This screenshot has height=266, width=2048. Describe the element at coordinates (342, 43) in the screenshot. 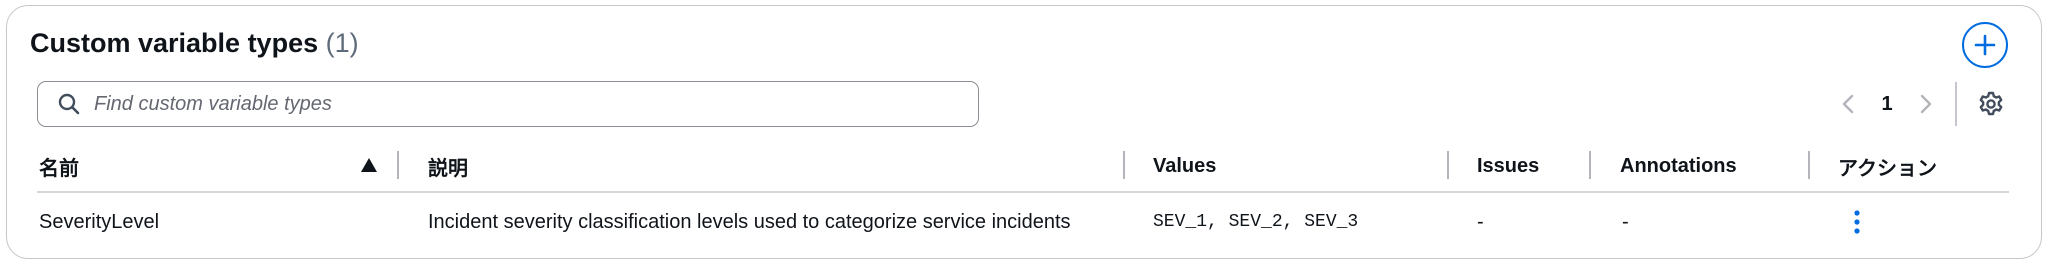

I see `panel-title-count: (1)` at that location.